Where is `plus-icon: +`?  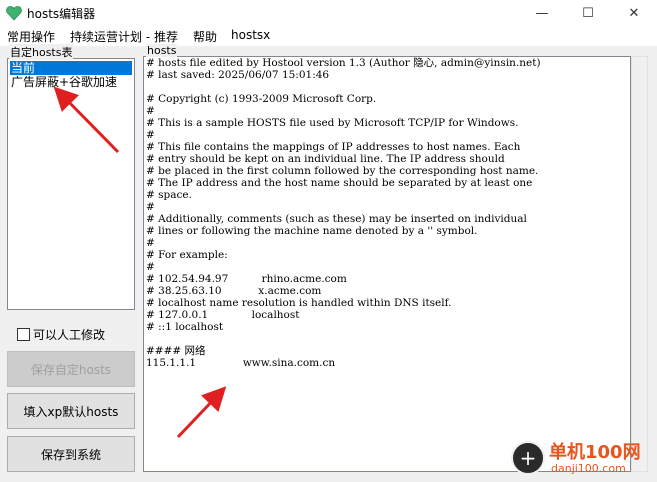
plus-icon: + is located at coordinates (528, 458).